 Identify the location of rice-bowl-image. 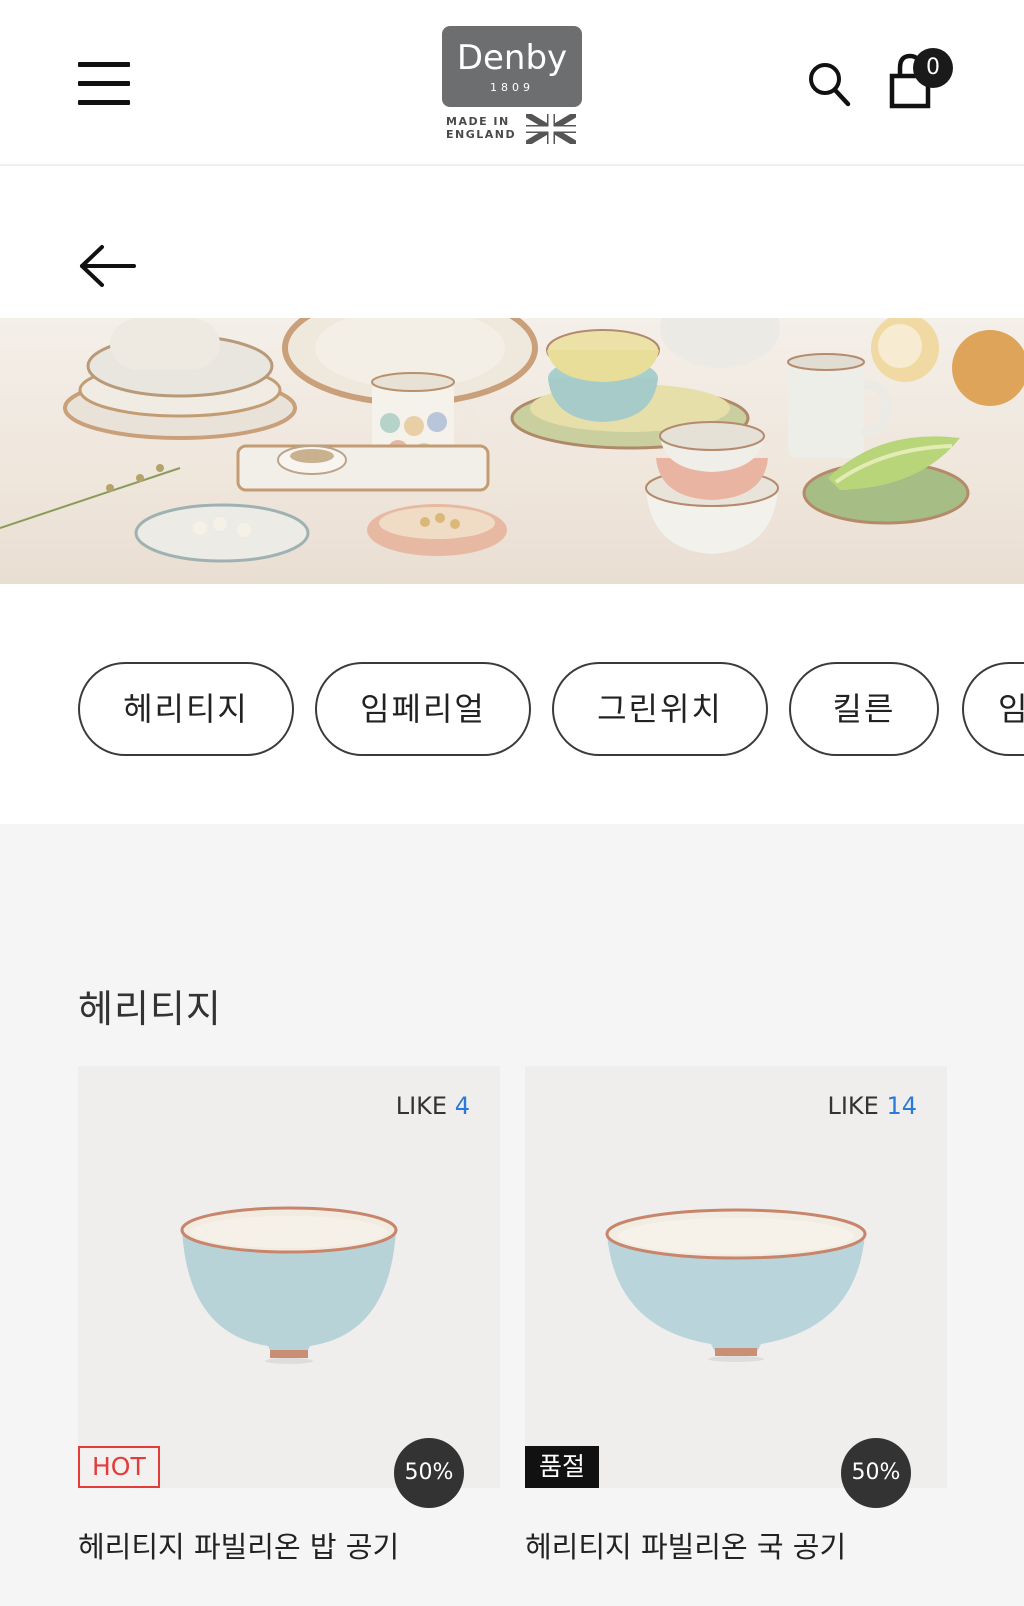
(289, 1285).